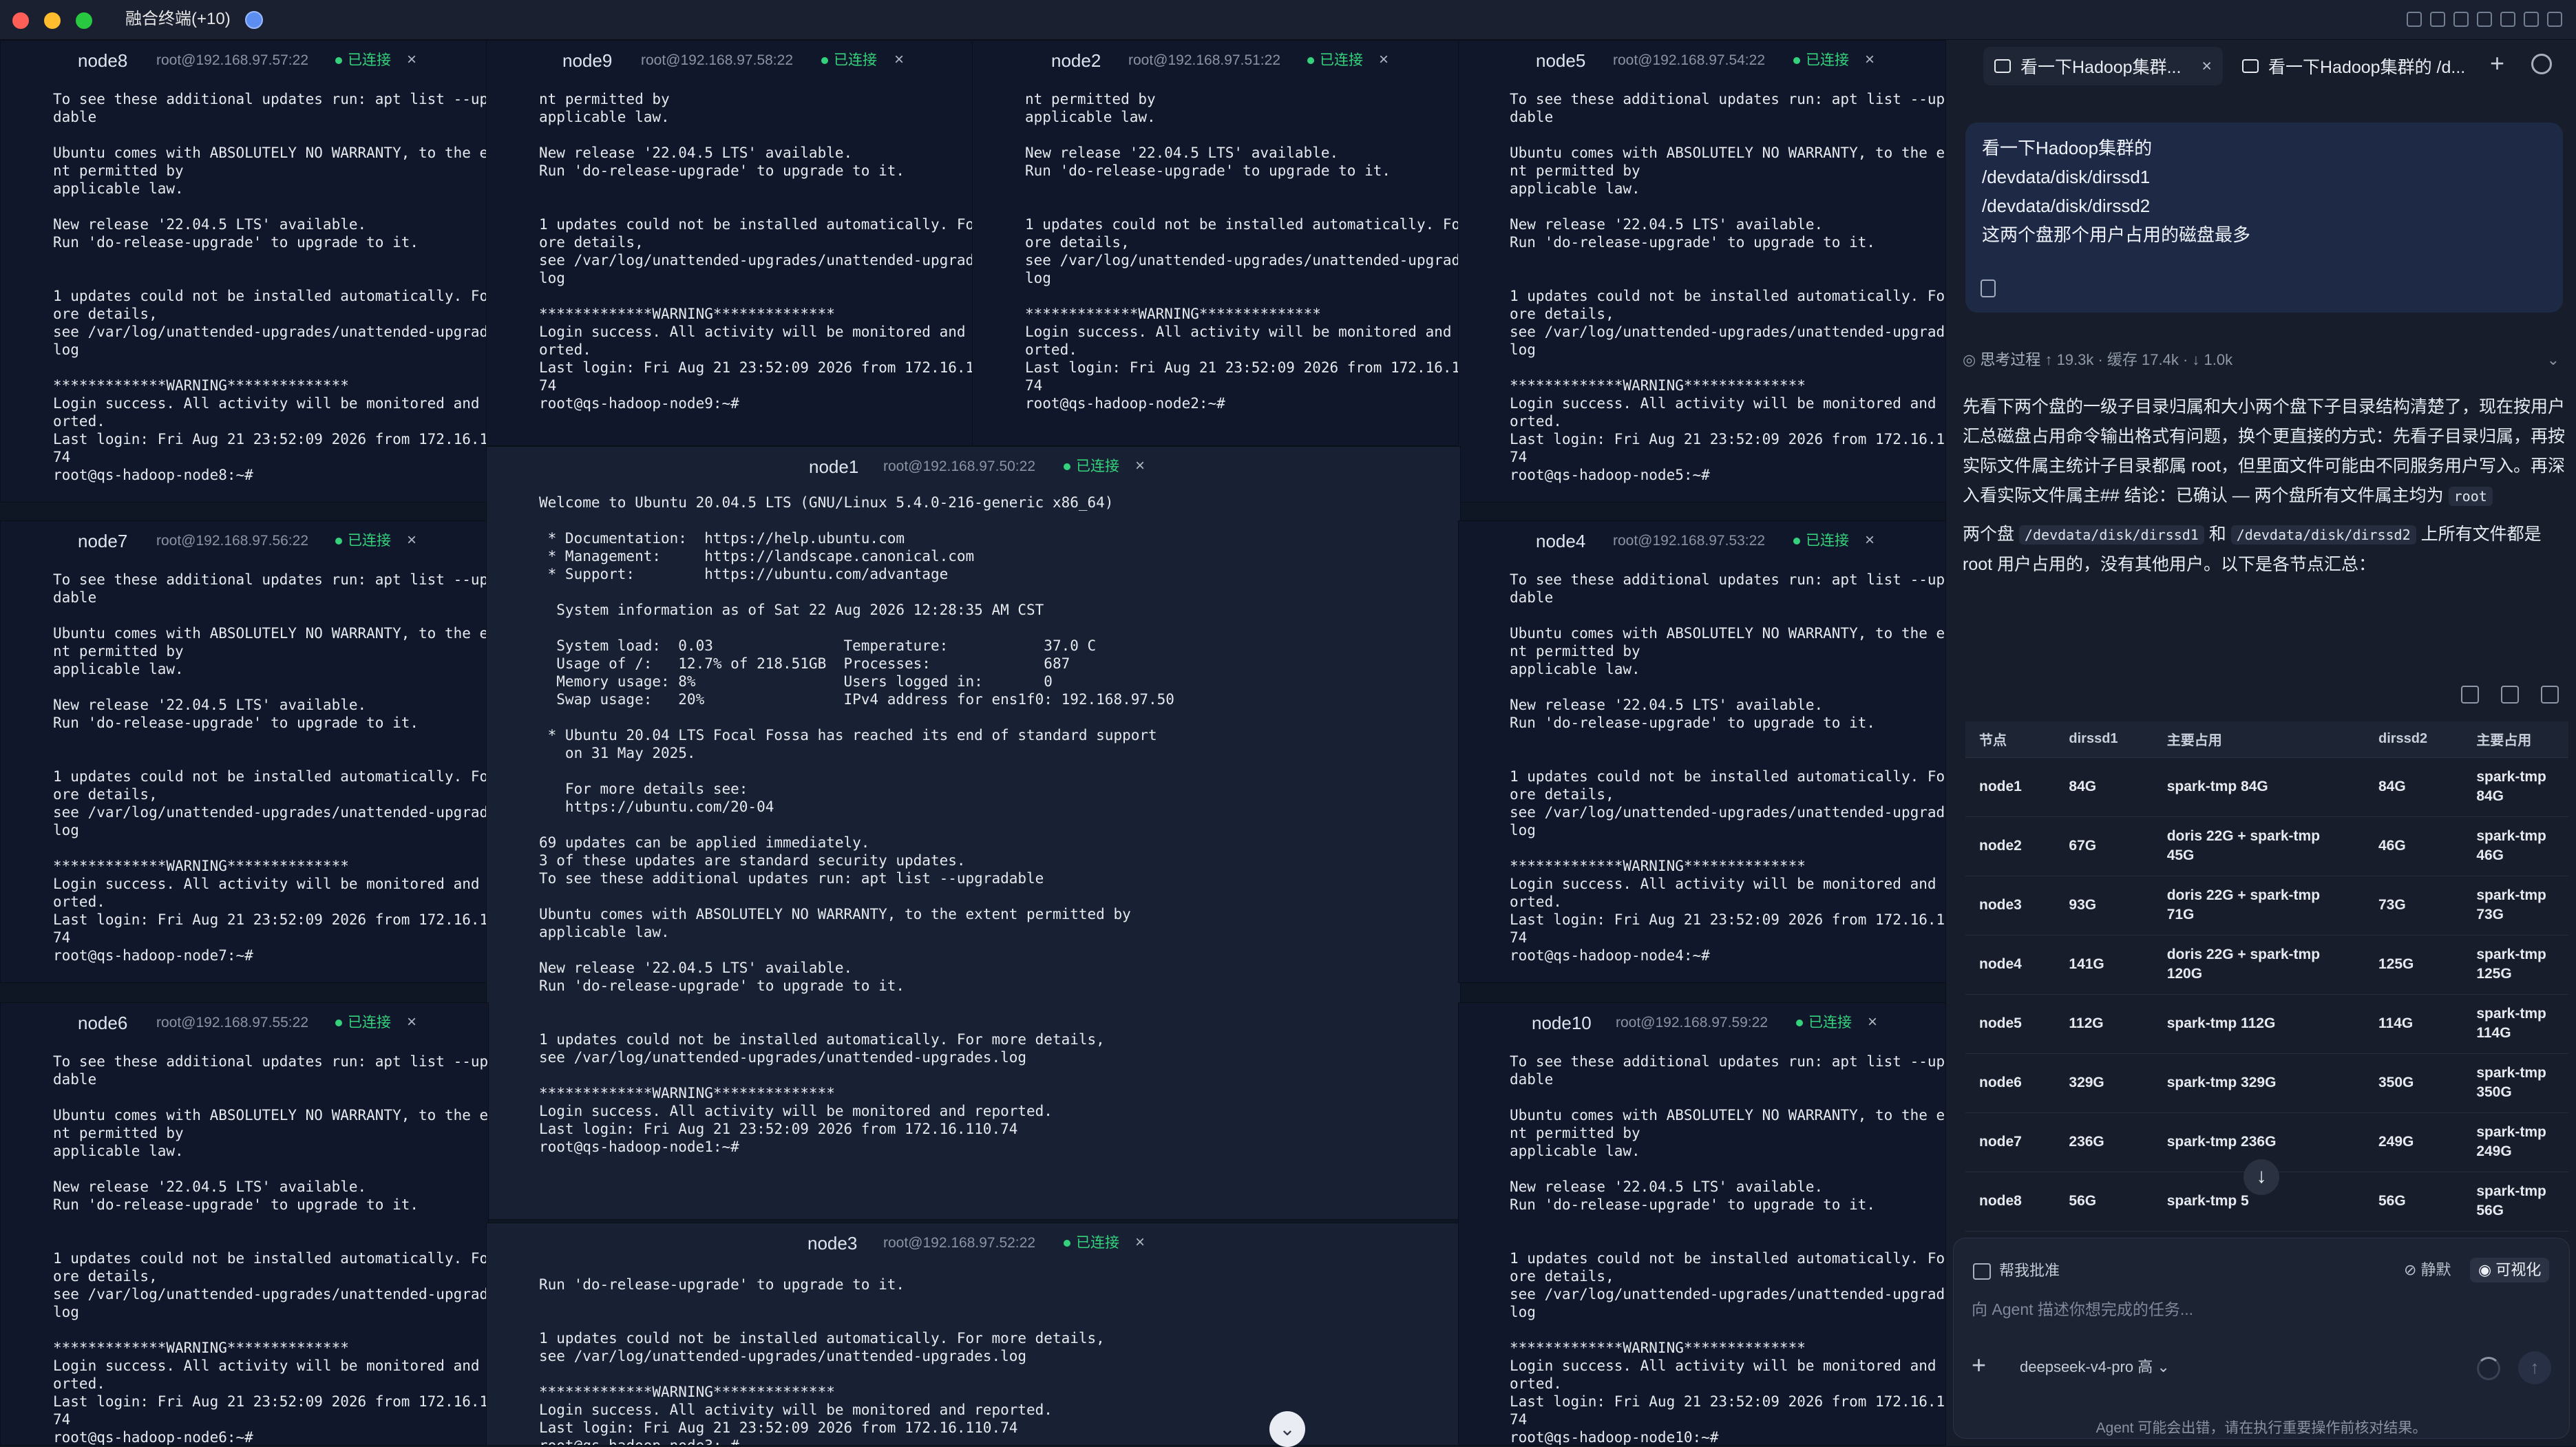 The image size is (2576, 1447). I want to click on download-icon, so click(2510, 695).